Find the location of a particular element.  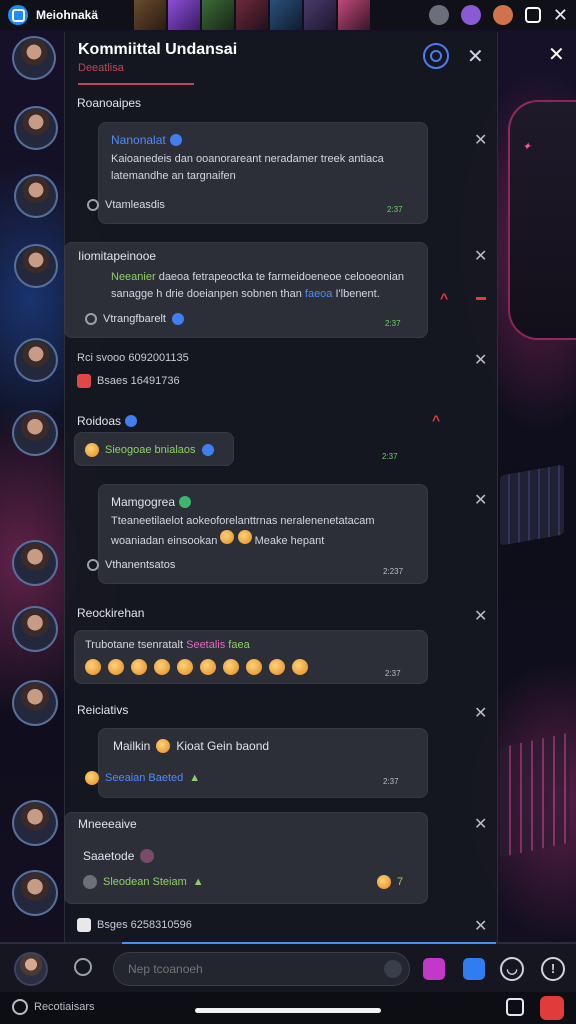

card-footer: Seeaian Baeted ▲ is located at coordinates (142, 778).